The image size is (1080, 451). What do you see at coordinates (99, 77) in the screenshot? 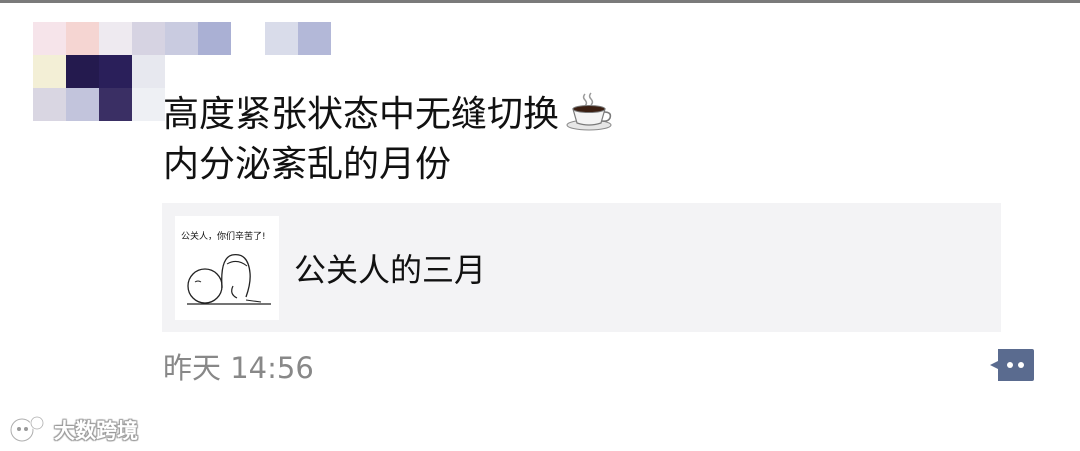
I see `avatar` at bounding box center [99, 77].